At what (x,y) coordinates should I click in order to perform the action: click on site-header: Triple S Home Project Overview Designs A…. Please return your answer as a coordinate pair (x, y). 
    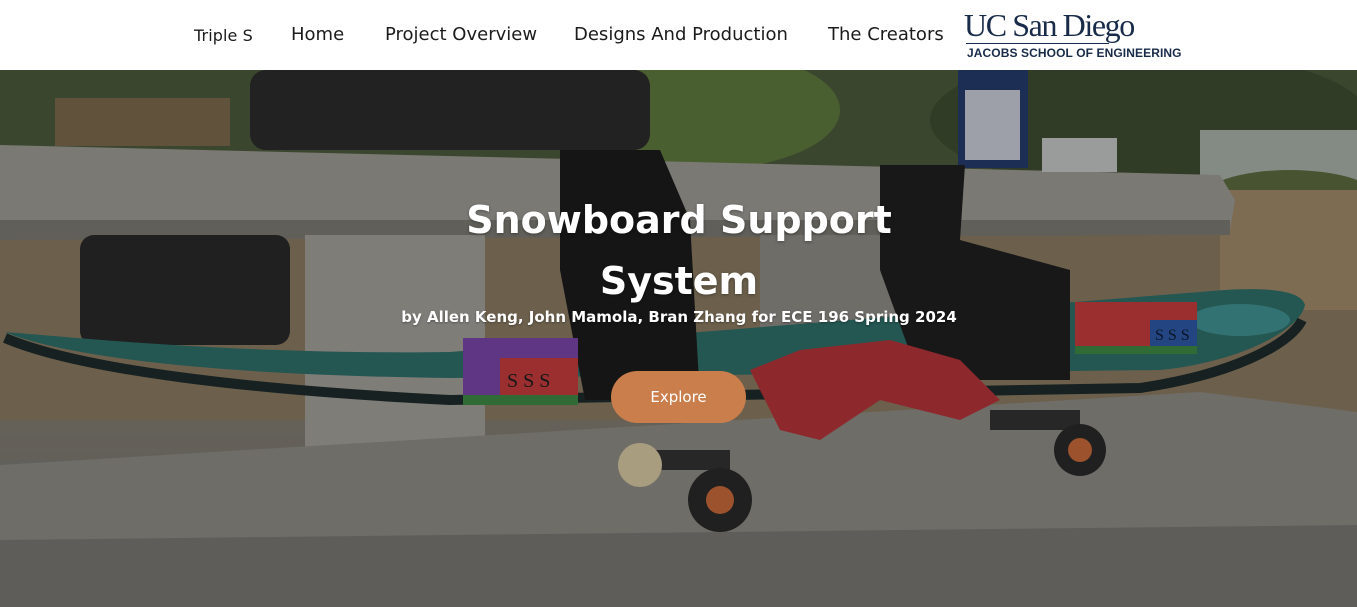
    Looking at the image, I should click on (678, 35).